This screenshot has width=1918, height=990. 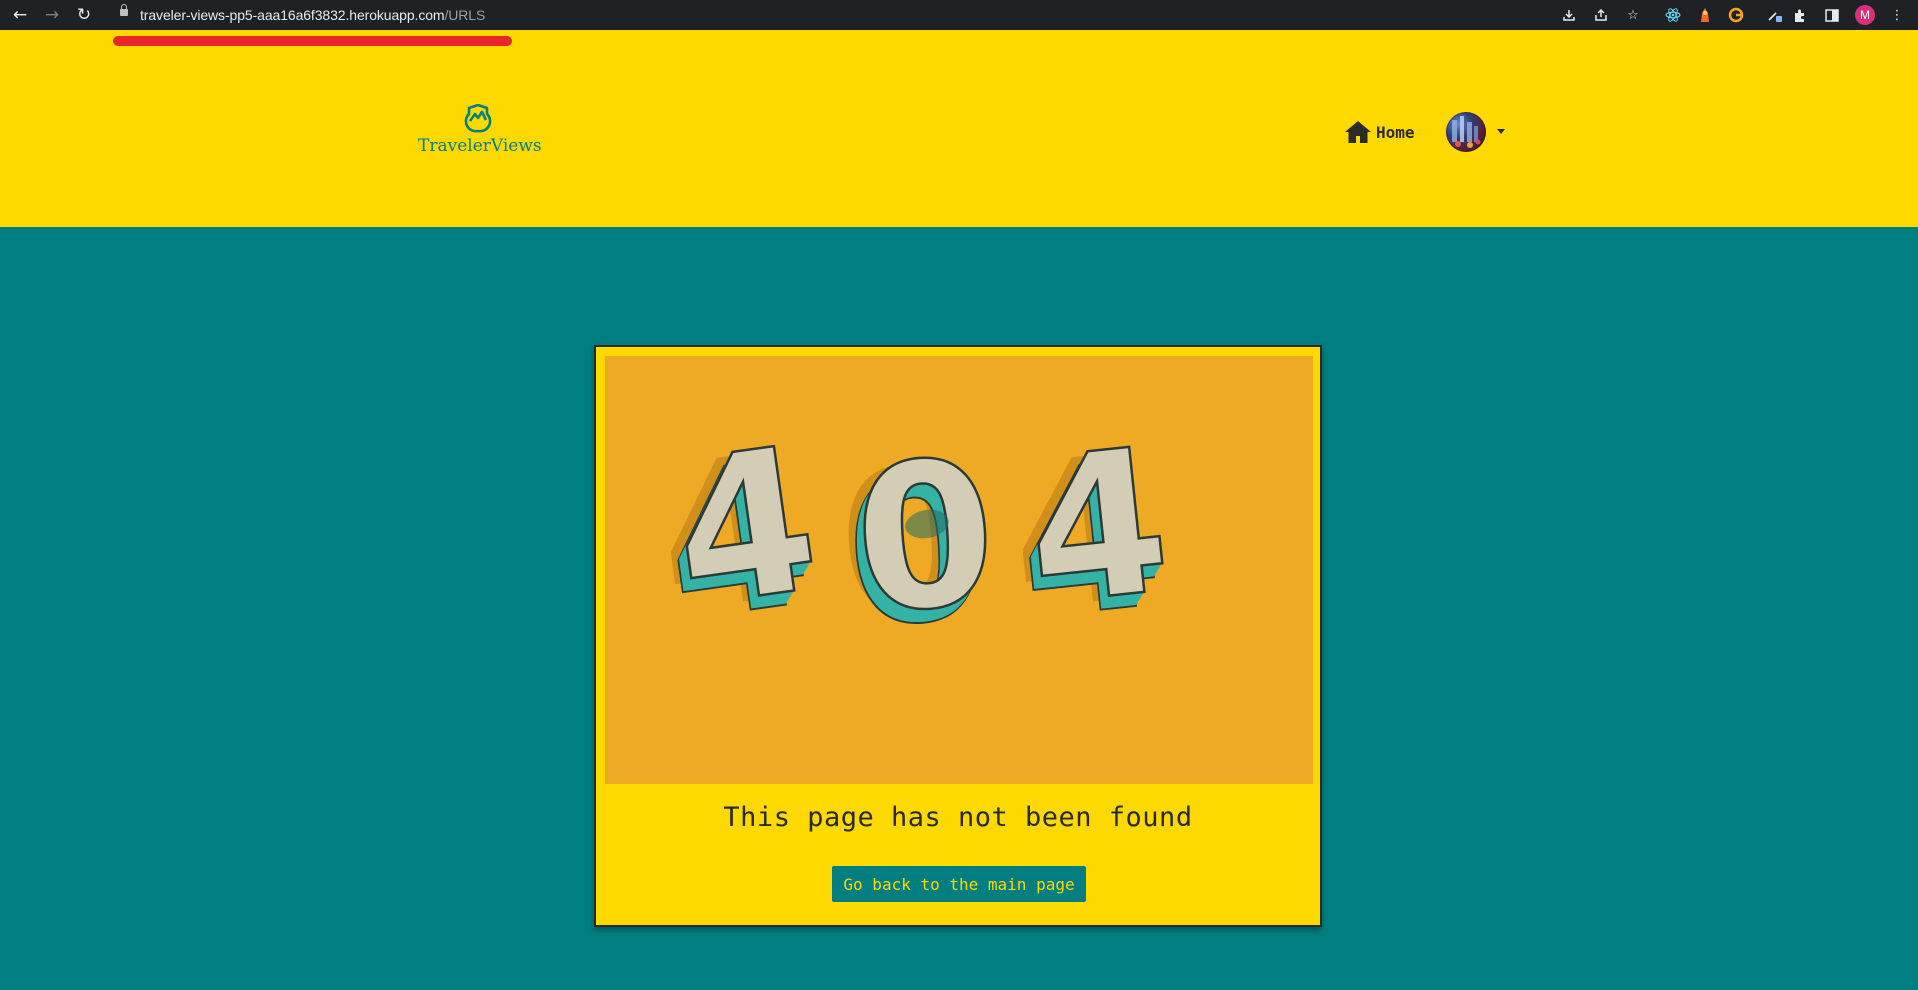 What do you see at coordinates (959, 884) in the screenshot?
I see `go-back-button: Go back to the main page` at bounding box center [959, 884].